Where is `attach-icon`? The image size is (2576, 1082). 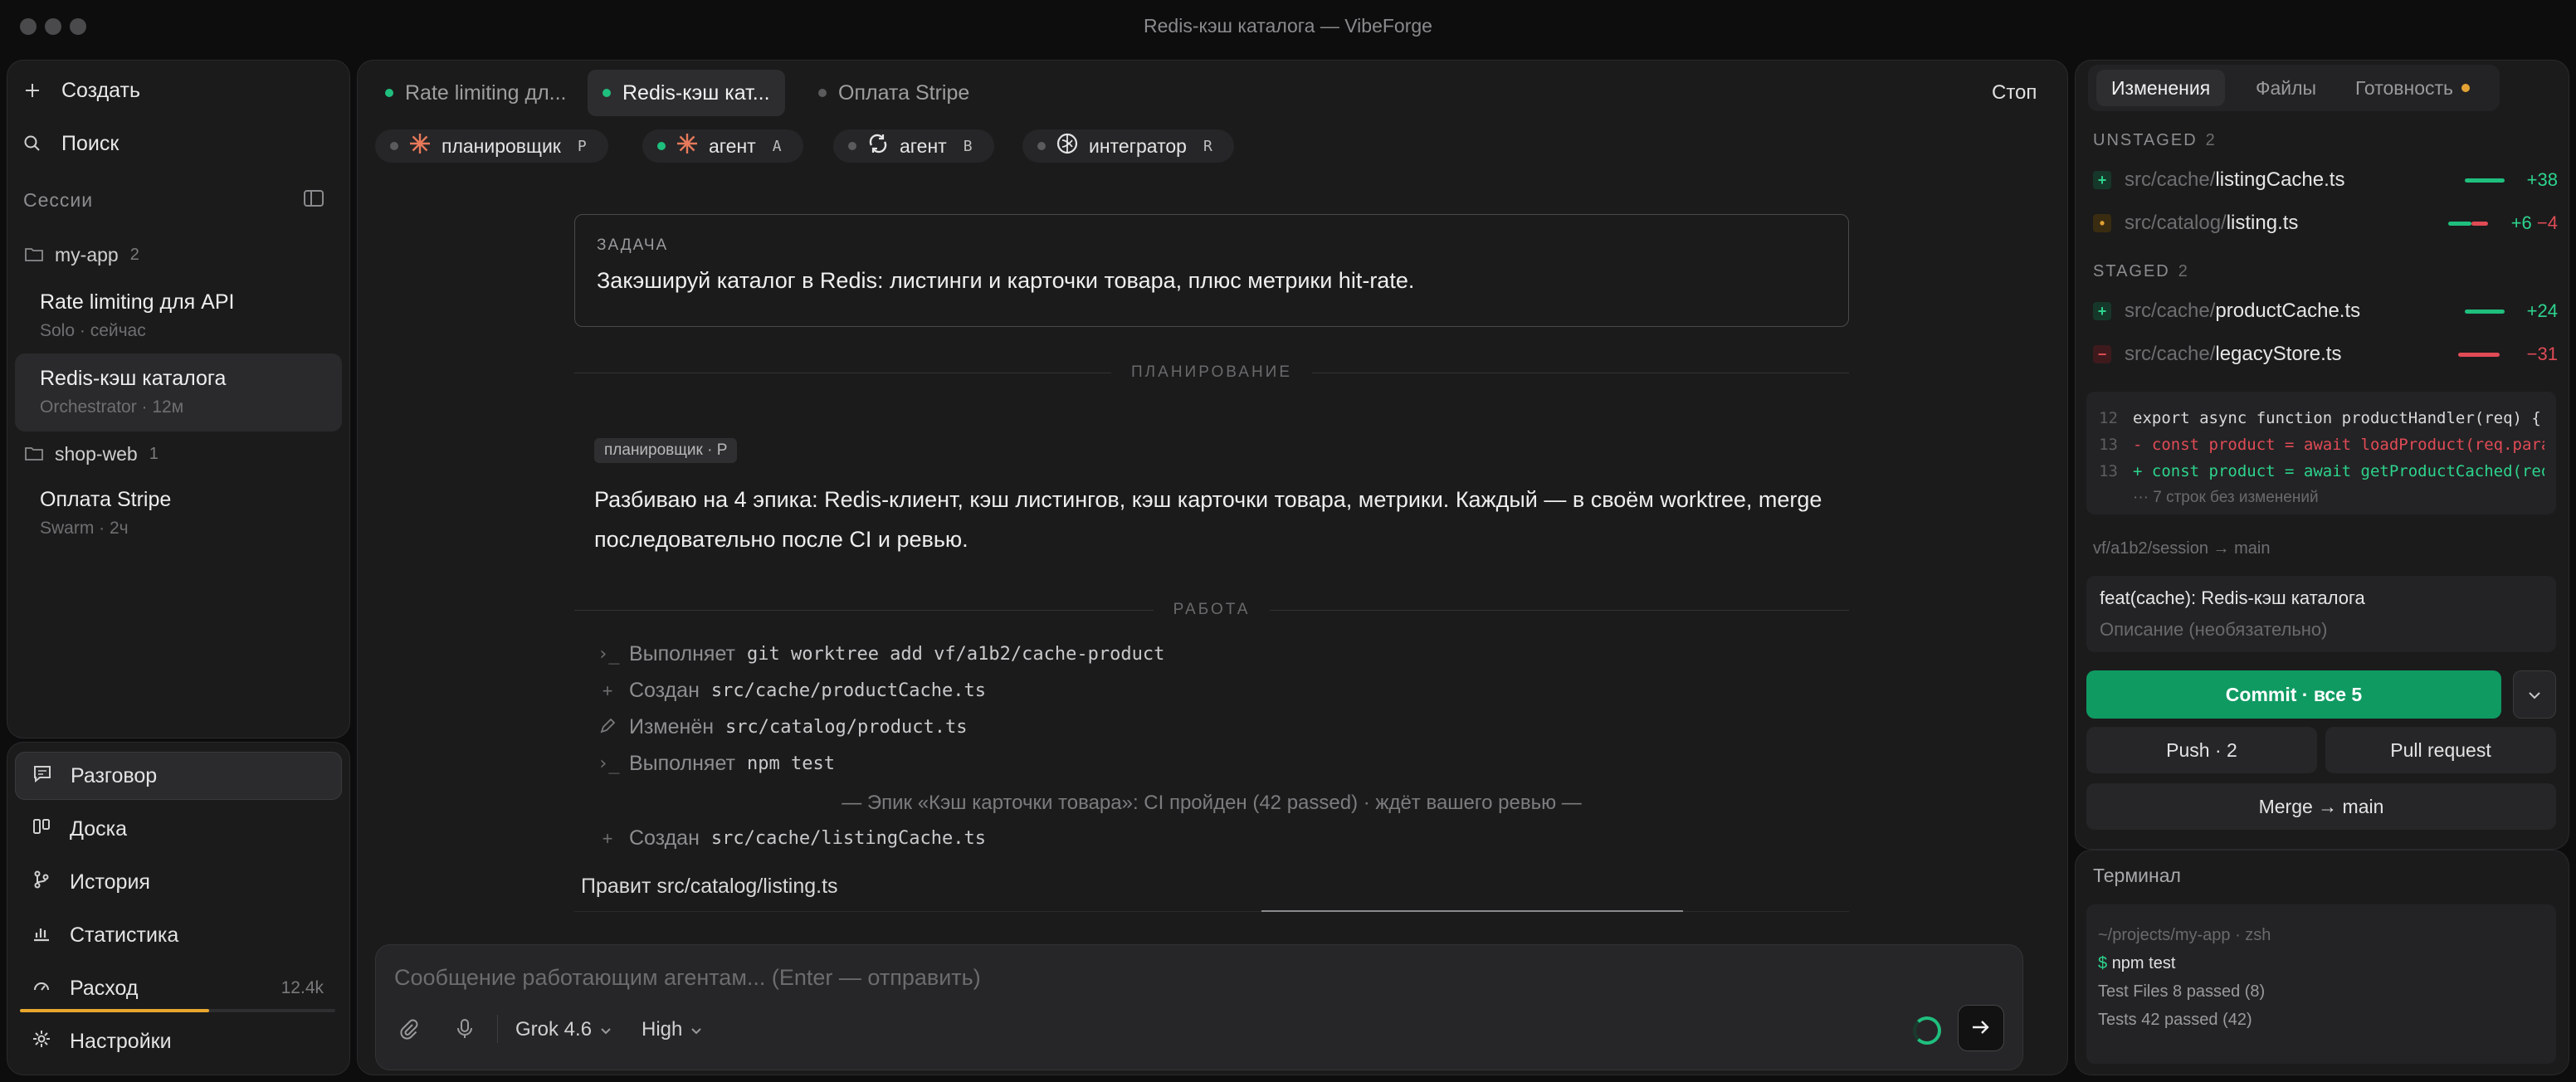 attach-icon is located at coordinates (409, 1031).